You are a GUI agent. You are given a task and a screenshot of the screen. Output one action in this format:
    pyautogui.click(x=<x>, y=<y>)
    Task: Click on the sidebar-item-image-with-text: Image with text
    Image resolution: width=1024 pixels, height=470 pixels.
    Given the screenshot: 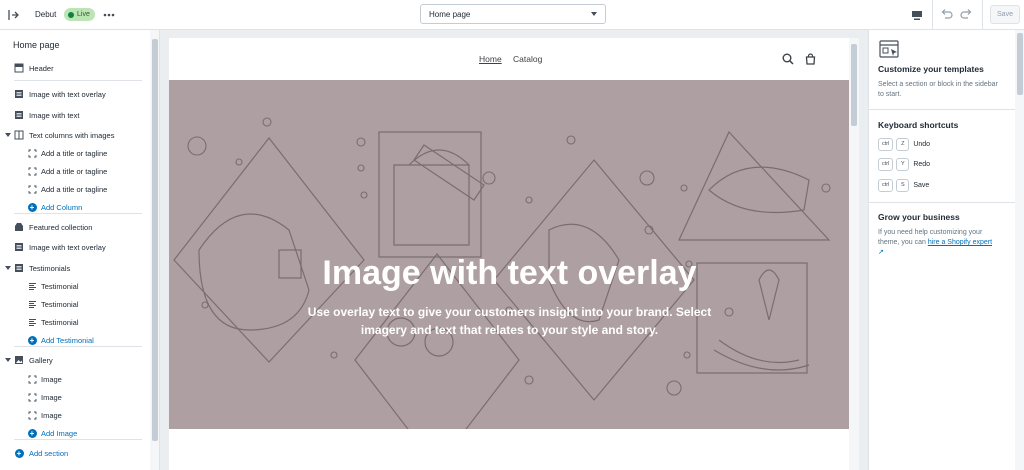 What is the action you would take?
    pyautogui.click(x=75, y=115)
    